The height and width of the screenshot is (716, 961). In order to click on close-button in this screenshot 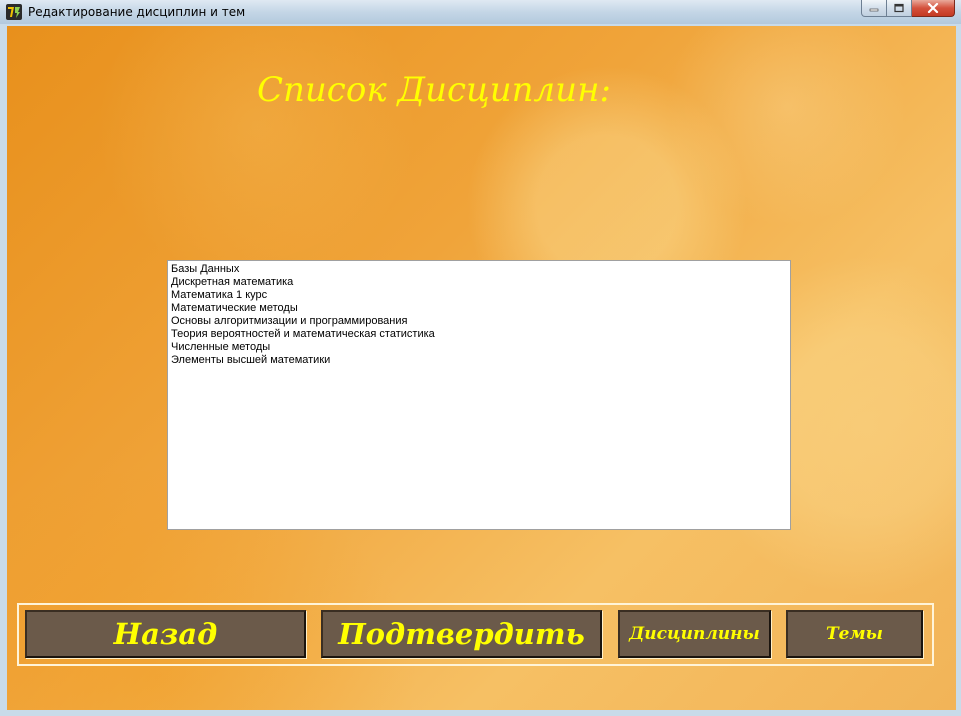, I will do `click(933, 8)`.